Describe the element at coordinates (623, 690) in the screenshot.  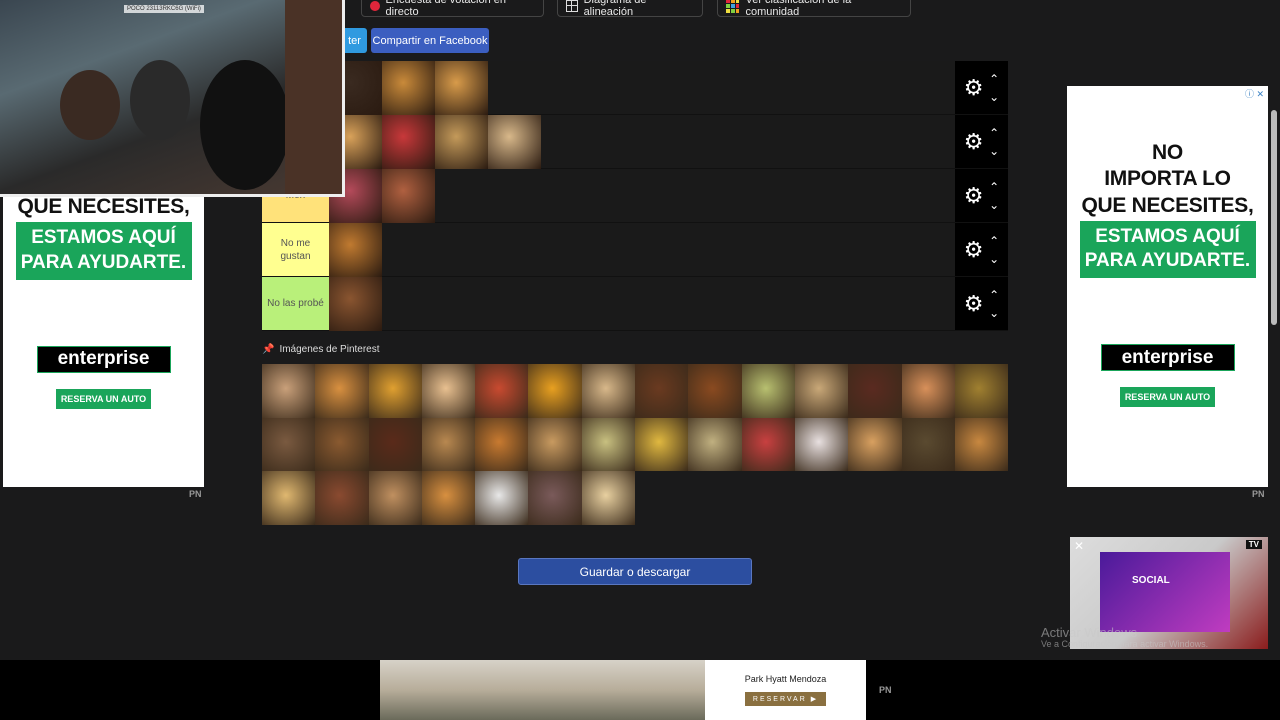
I see `bottom-banner-ad: Park Hyatt Mendoza RESERVAR ▶` at that location.